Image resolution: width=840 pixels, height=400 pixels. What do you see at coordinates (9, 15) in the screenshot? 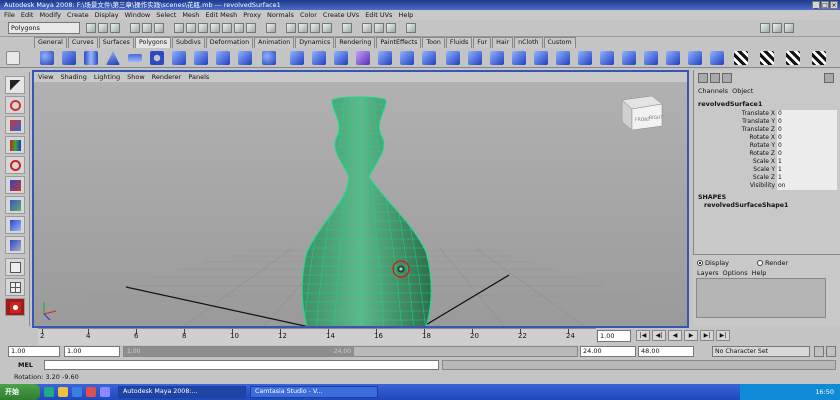
I see `menu-file: File` at bounding box center [9, 15].